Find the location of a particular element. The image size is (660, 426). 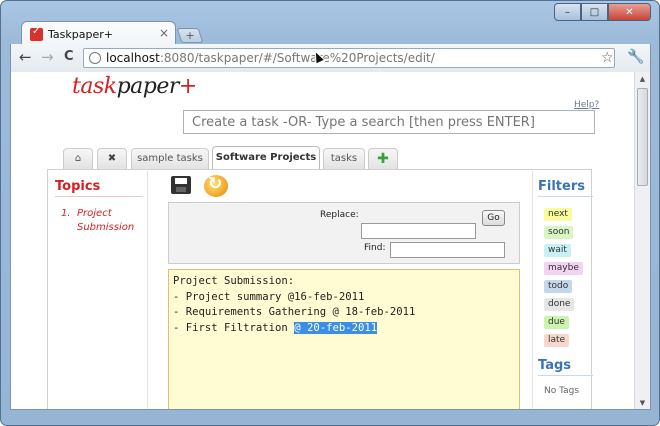

browser-tab-title: Taskpaper+ is located at coordinates (80, 34).